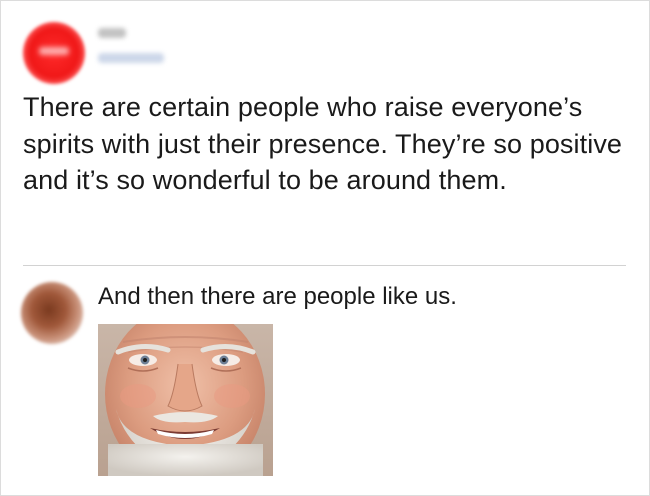  Describe the element at coordinates (324, 265) in the screenshot. I see `divider` at that location.